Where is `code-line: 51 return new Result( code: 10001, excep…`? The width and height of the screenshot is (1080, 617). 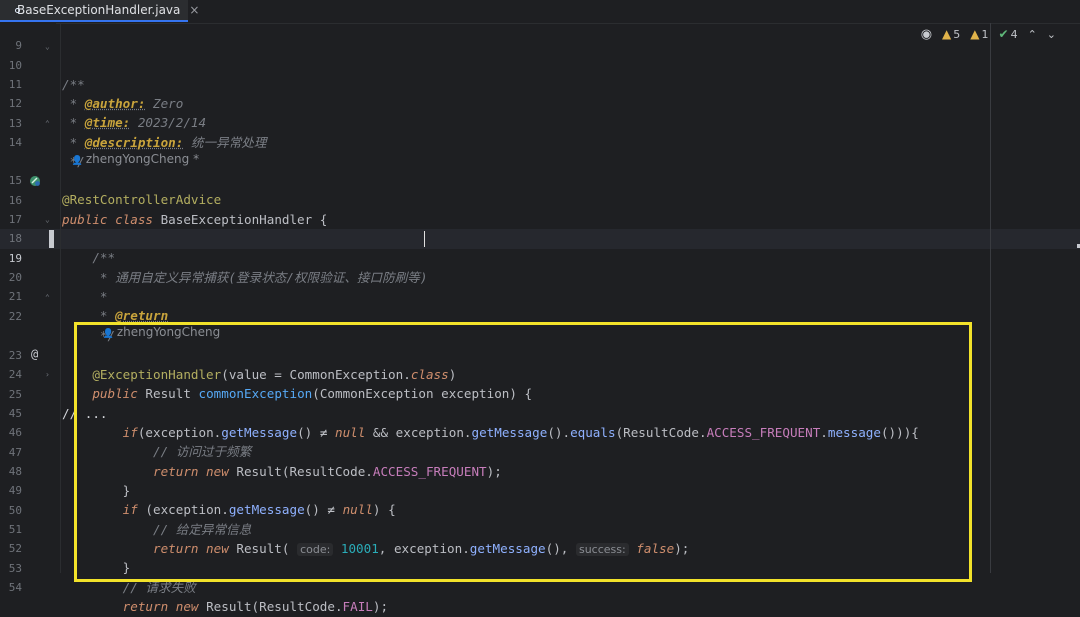 code-line: 51 return new Result( code: 10001, excep… is located at coordinates (540, 528).